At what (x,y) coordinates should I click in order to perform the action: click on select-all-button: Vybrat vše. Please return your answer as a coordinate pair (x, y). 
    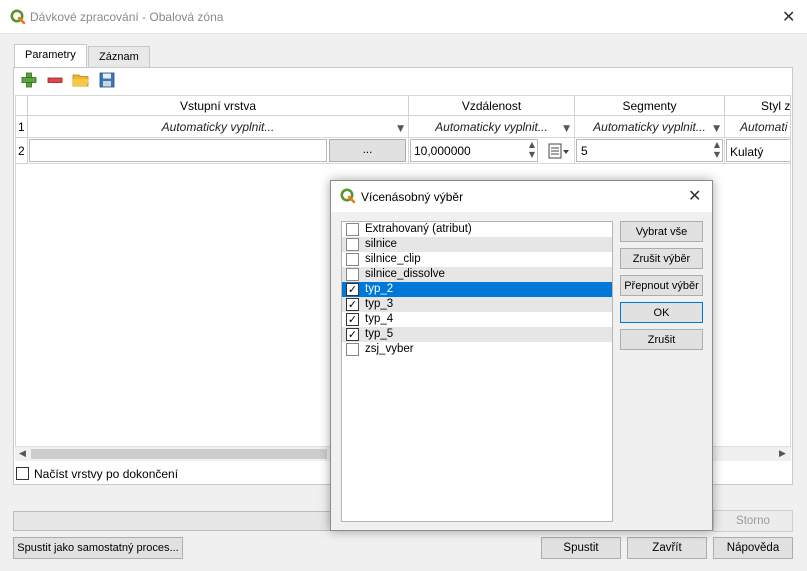
    Looking at the image, I should click on (661, 231).